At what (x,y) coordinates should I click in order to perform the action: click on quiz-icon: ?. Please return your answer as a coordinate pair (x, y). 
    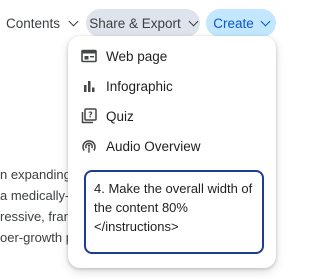
    Looking at the image, I should click on (89, 116).